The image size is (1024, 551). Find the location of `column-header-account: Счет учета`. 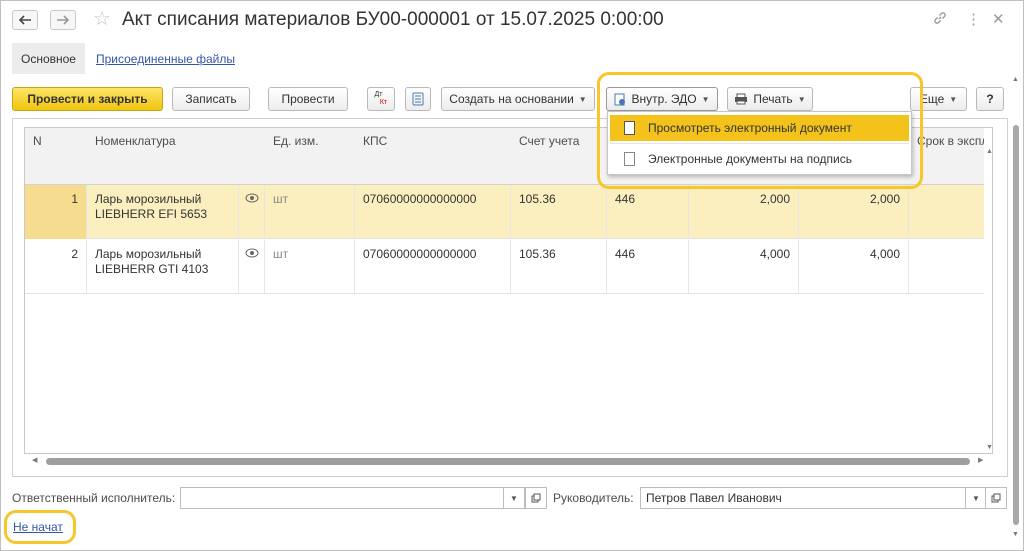

column-header-account: Счет учета is located at coordinates (560, 156).